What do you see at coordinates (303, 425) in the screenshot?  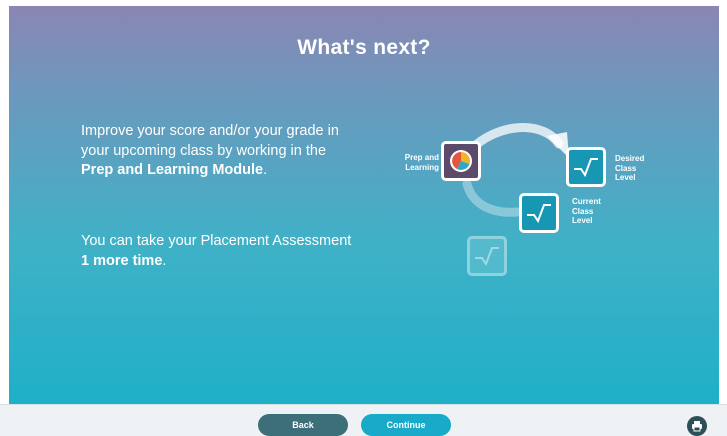 I see `back-button: Back` at bounding box center [303, 425].